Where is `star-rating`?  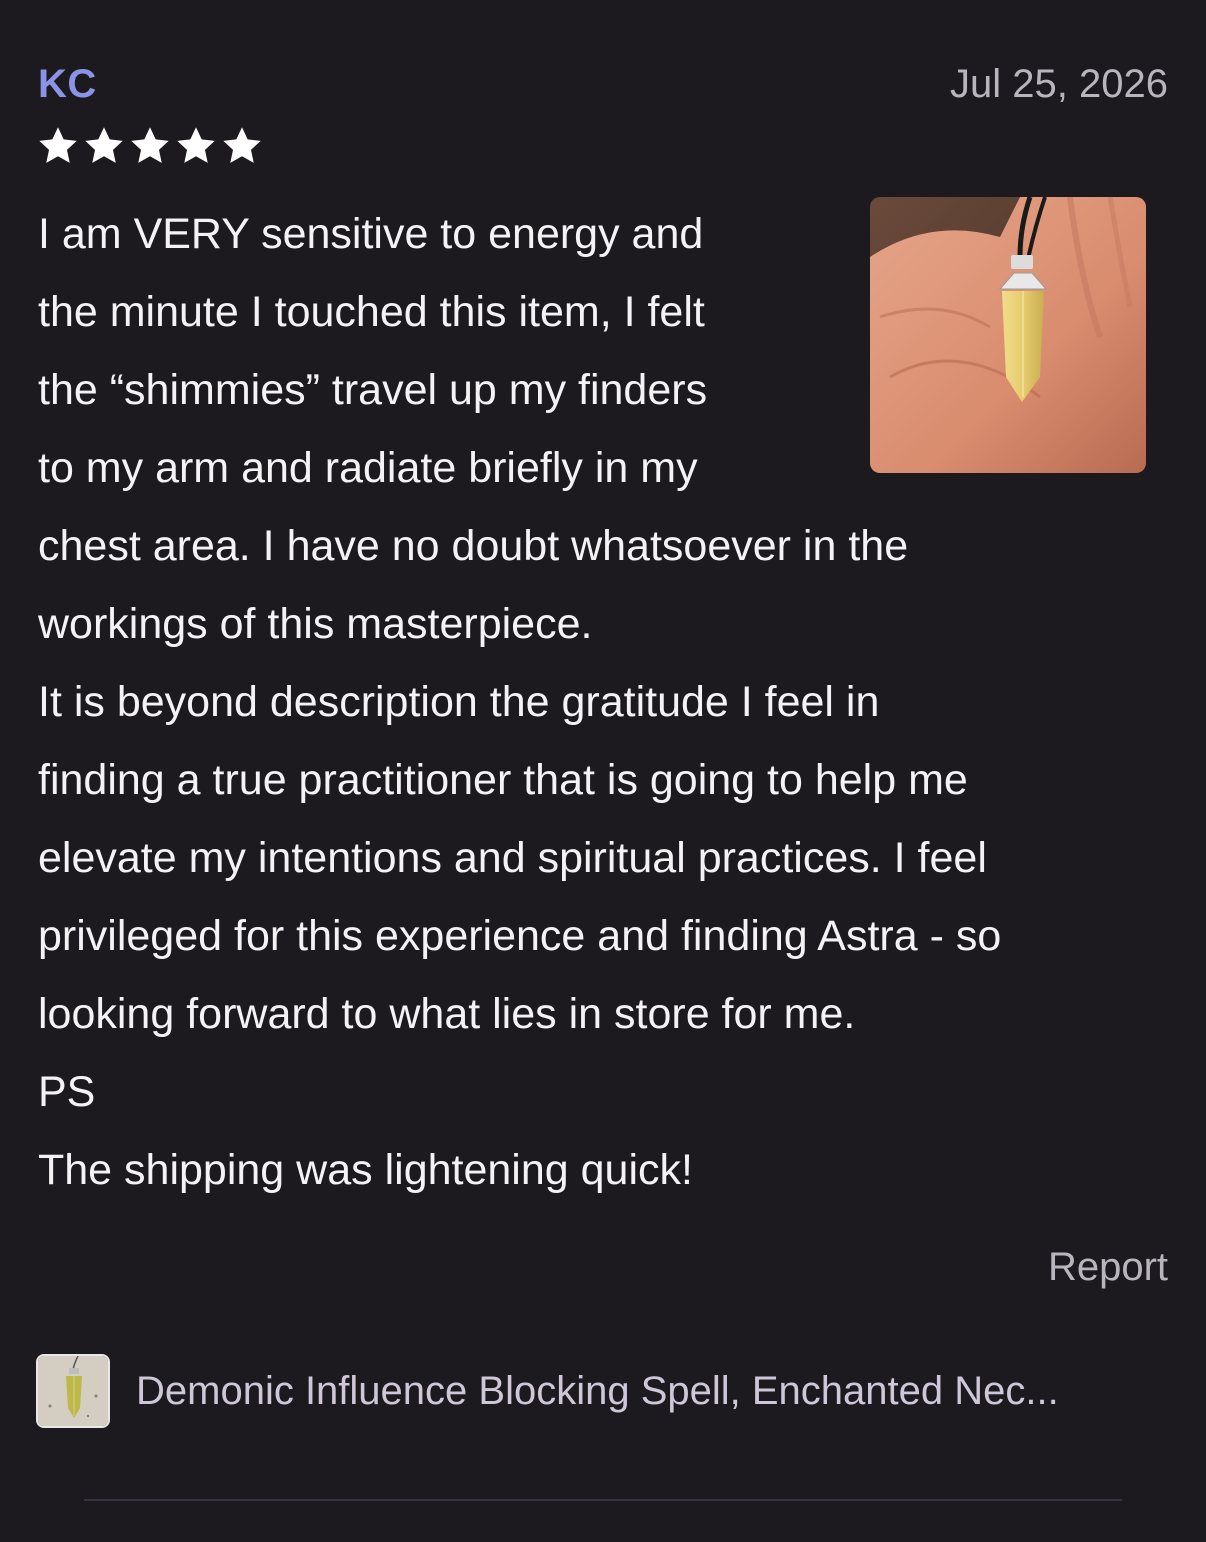 star-rating is located at coordinates (150, 146).